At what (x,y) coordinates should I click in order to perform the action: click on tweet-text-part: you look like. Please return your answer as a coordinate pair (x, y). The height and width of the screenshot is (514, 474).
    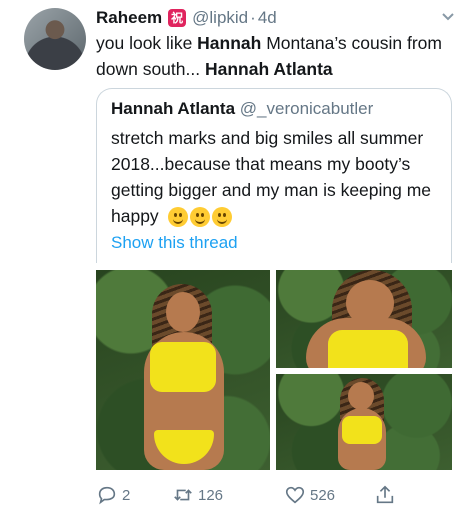
    Looking at the image, I should click on (147, 43).